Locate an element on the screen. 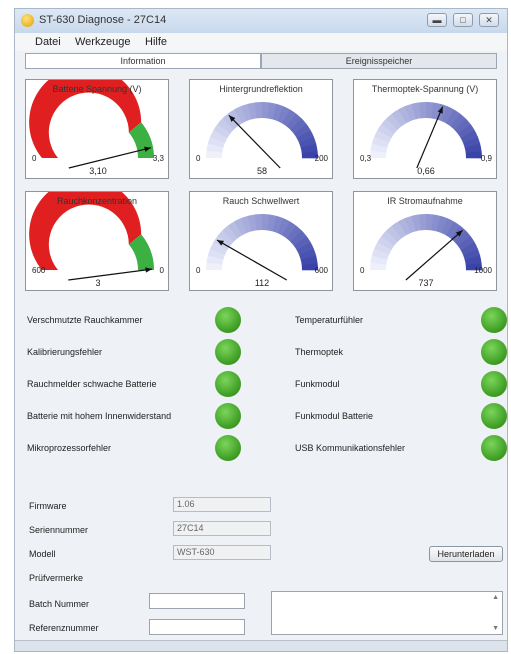 Image resolution: width=511 pixels, height=654 pixels. ref-input is located at coordinates (197, 627).